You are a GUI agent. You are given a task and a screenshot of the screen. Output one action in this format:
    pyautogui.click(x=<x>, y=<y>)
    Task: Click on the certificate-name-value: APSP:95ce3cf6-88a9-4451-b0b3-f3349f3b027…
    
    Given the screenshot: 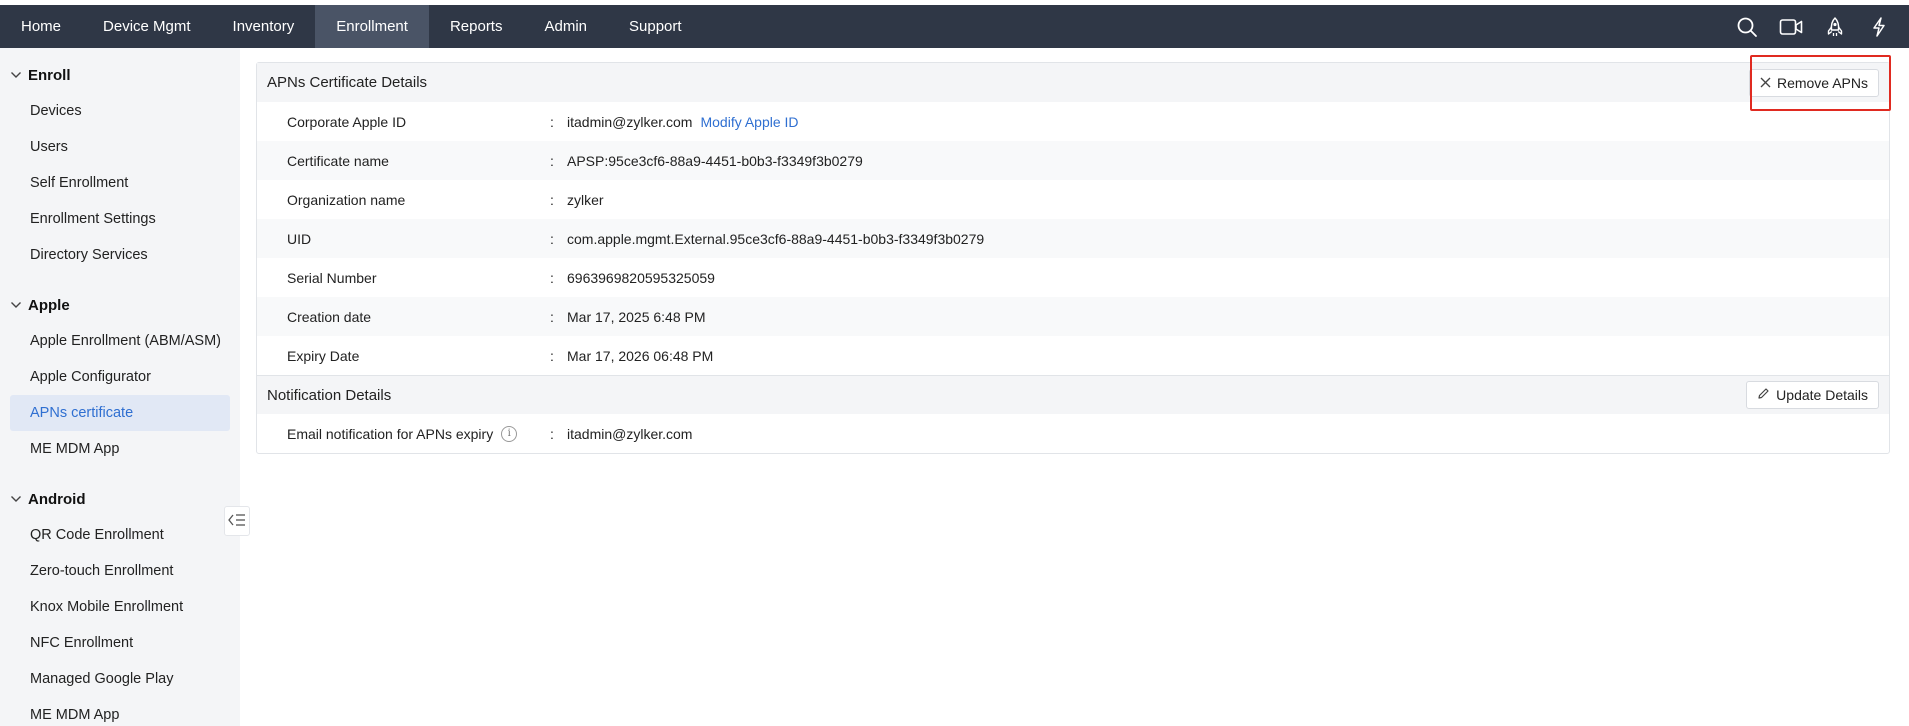 What is the action you would take?
    pyautogui.click(x=715, y=160)
    